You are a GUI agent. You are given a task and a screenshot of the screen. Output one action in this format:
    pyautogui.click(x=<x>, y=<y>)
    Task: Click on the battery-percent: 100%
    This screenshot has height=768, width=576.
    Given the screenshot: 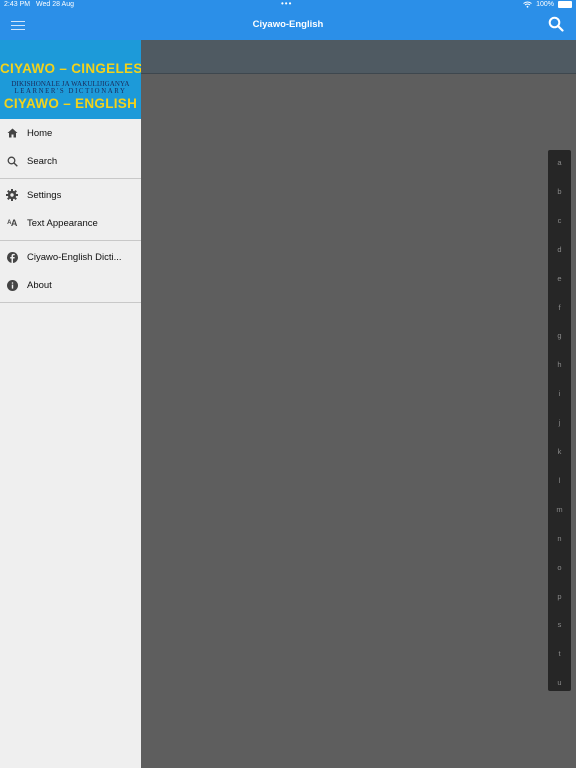 What is the action you would take?
    pyautogui.click(x=545, y=4)
    